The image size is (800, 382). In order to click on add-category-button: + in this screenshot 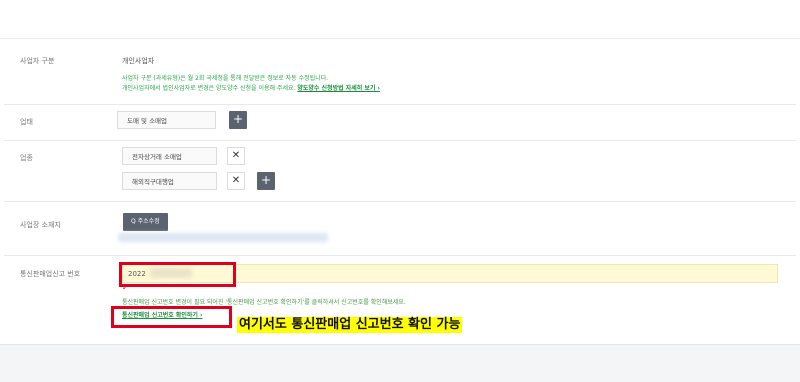, I will do `click(238, 120)`.